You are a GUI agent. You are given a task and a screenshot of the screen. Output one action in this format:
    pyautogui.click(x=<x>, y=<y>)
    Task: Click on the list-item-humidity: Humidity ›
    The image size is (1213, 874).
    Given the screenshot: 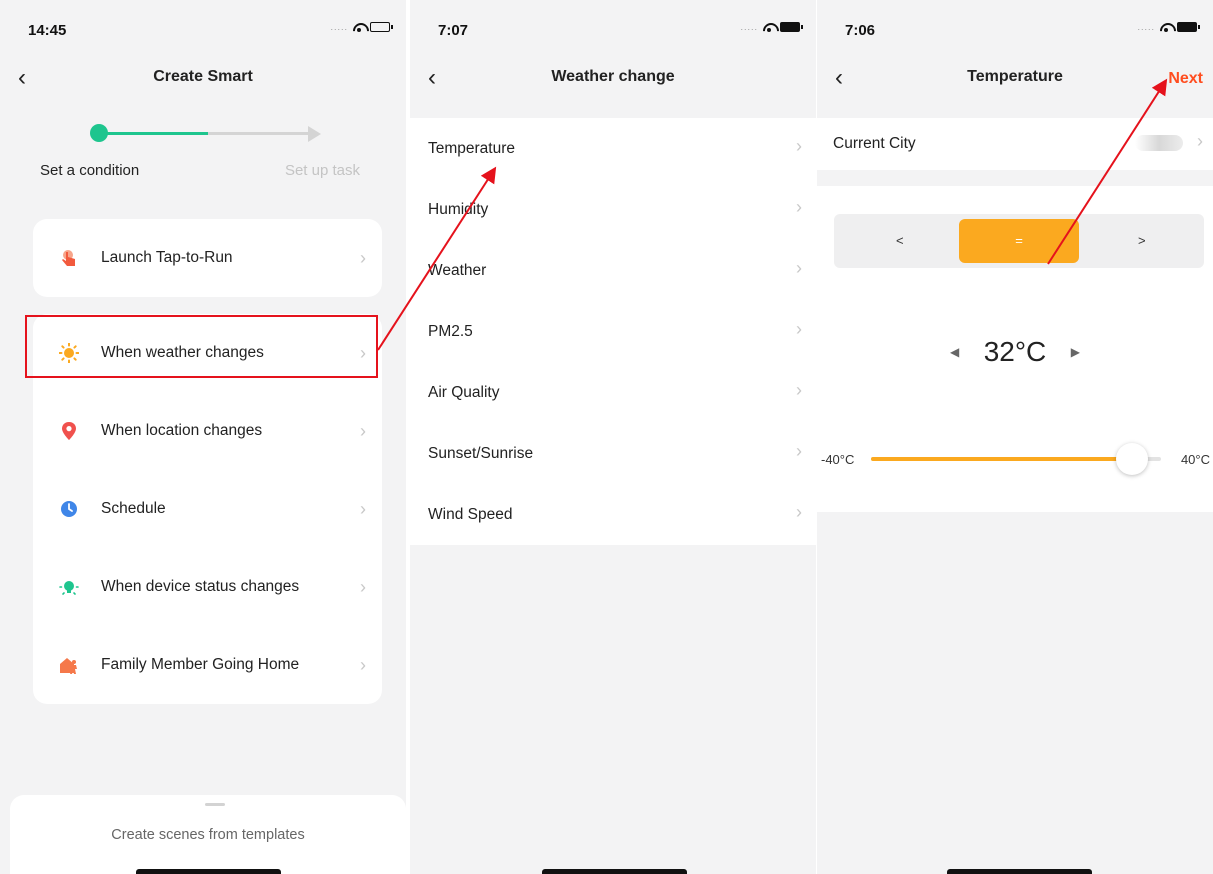 What is the action you would take?
    pyautogui.click(x=613, y=209)
    